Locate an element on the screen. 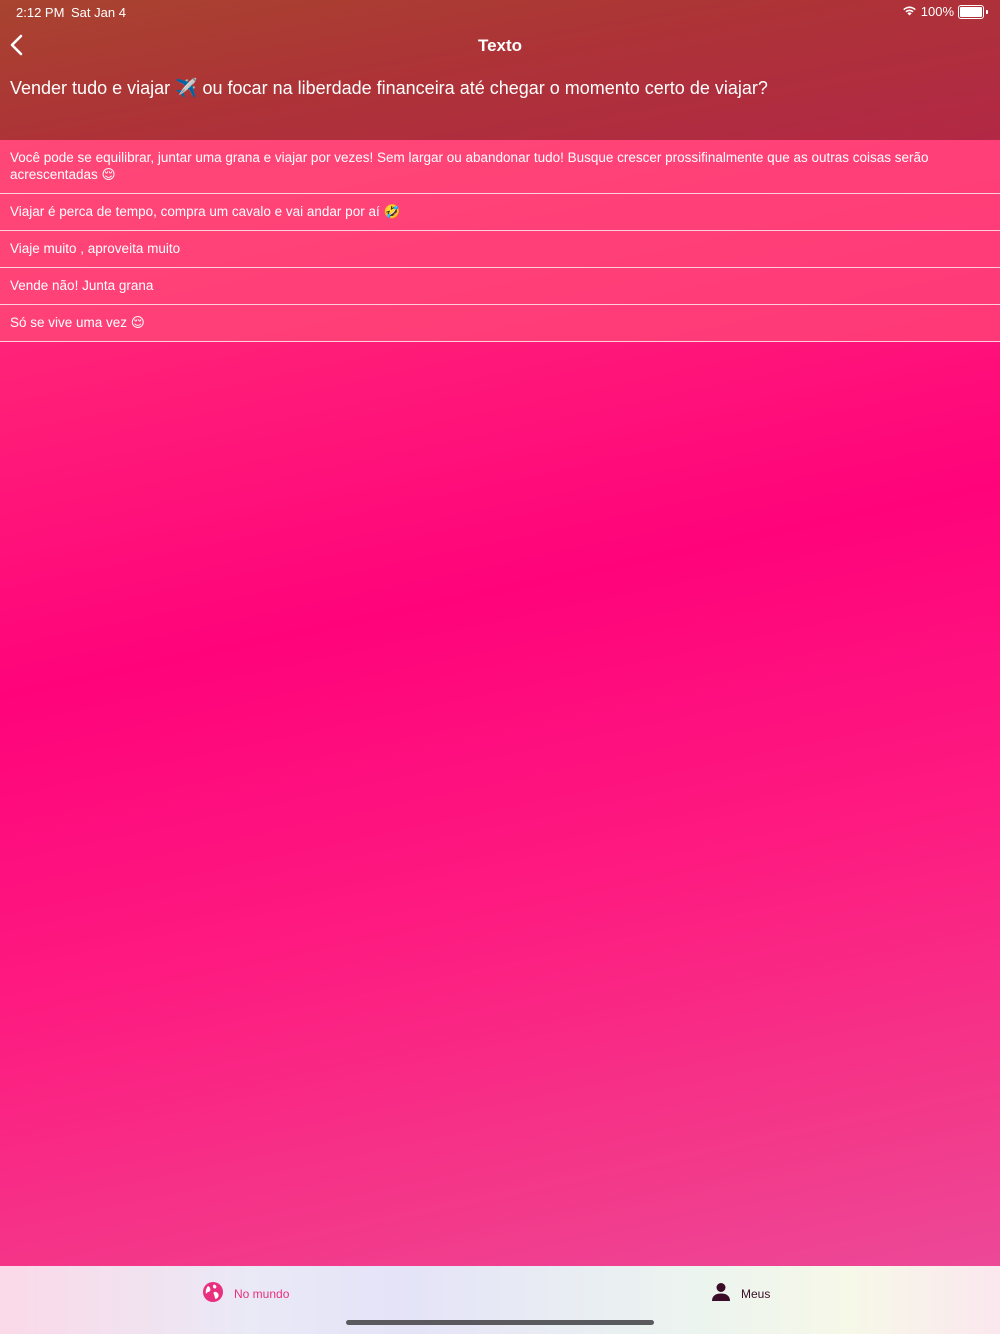 This screenshot has height=1334, width=1000. tab-label: No mundo is located at coordinates (262, 1294).